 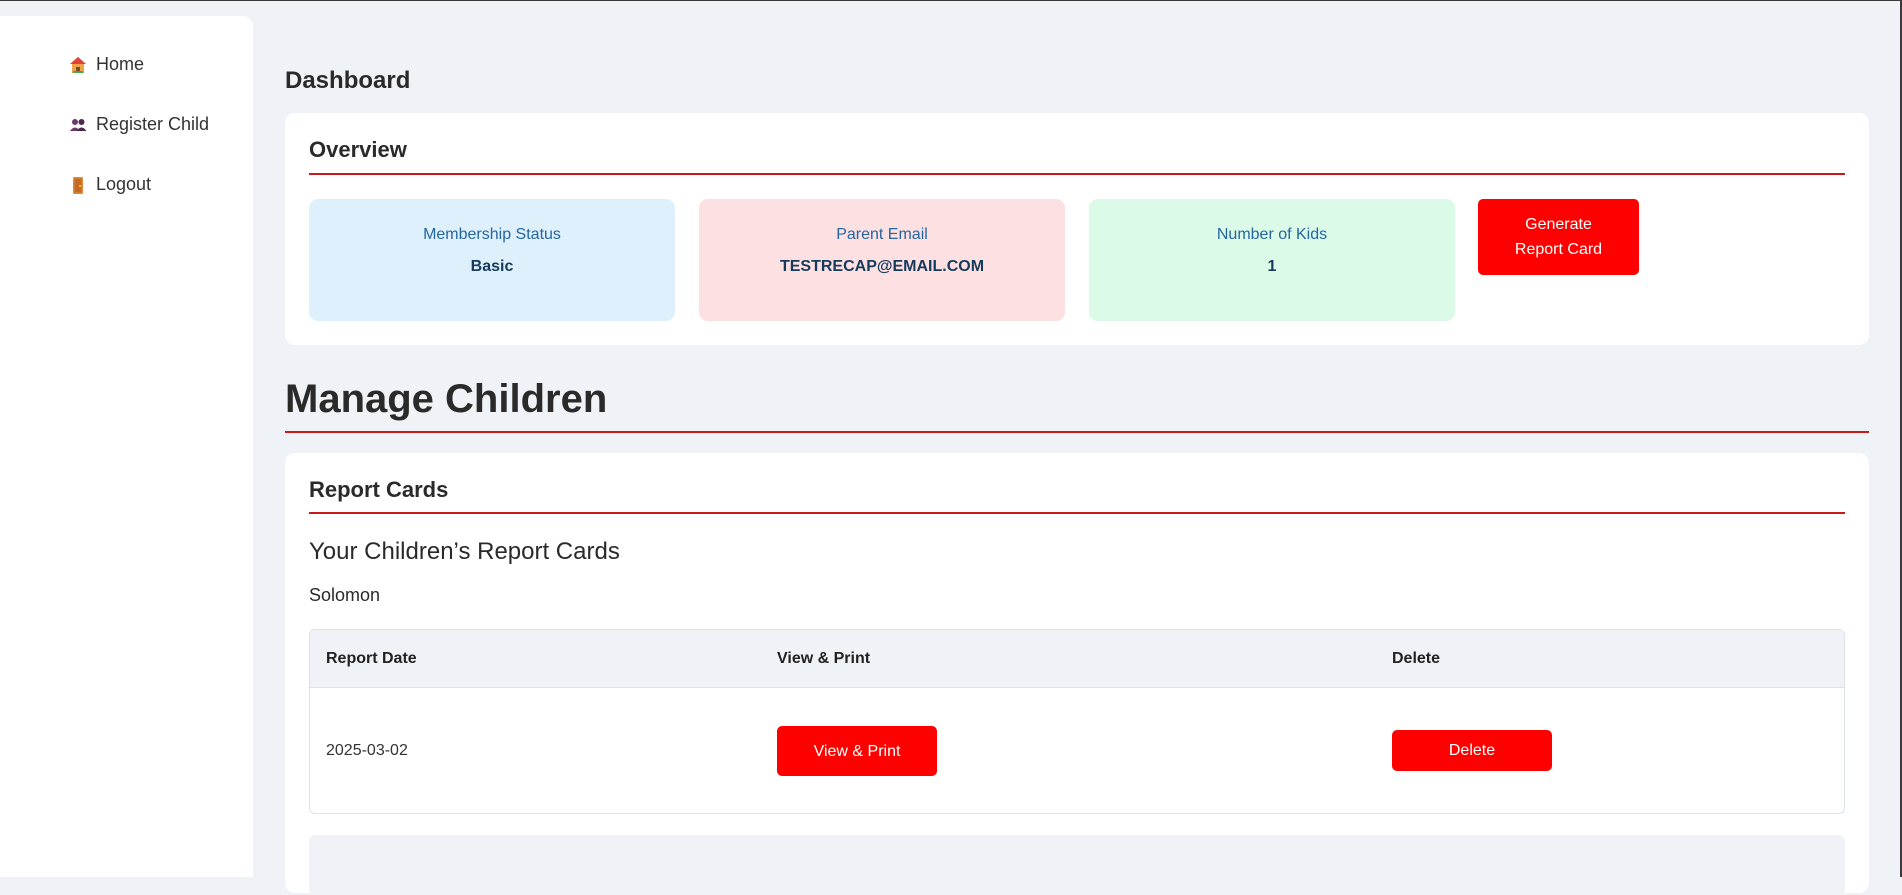 I want to click on next-report-block, so click(x=1077, y=865).